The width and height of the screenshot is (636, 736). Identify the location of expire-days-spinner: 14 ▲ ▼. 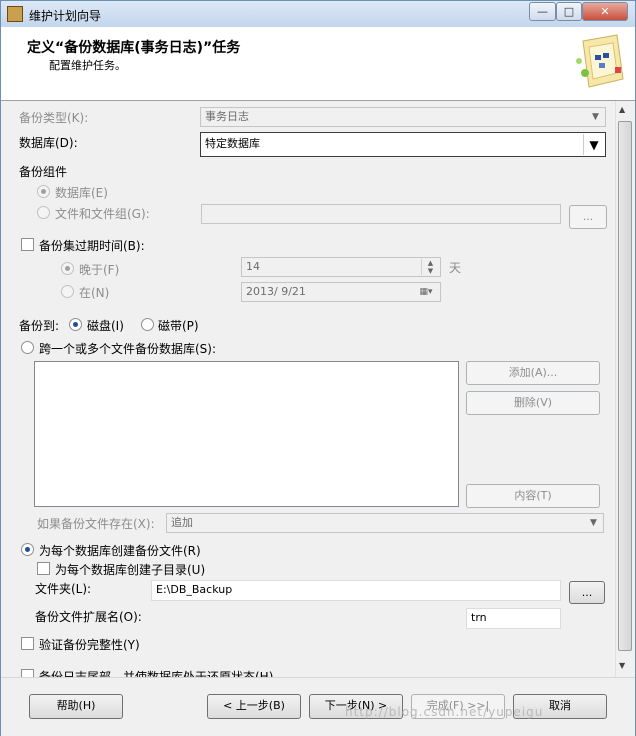
(341, 267).